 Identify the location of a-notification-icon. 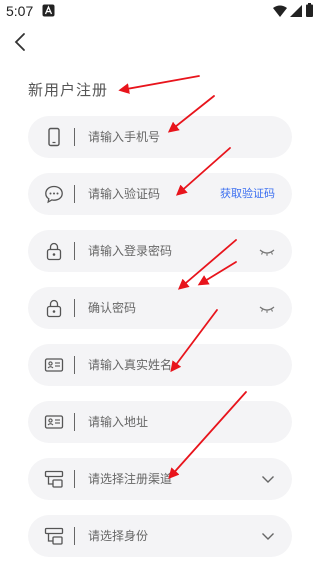
(48, 10).